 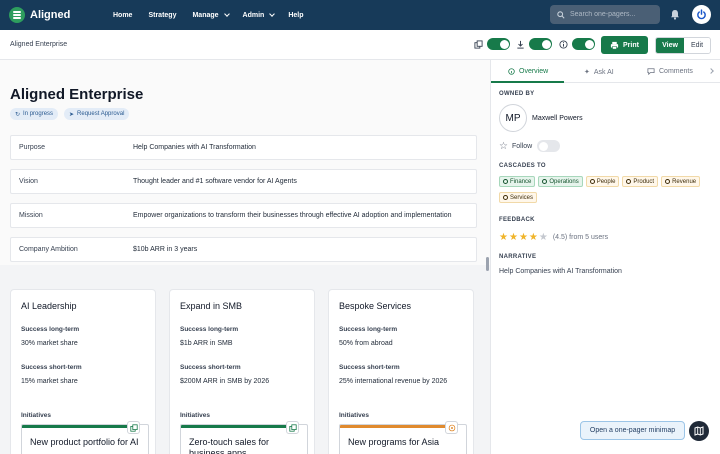 I want to click on search-input, so click(x=612, y=14).